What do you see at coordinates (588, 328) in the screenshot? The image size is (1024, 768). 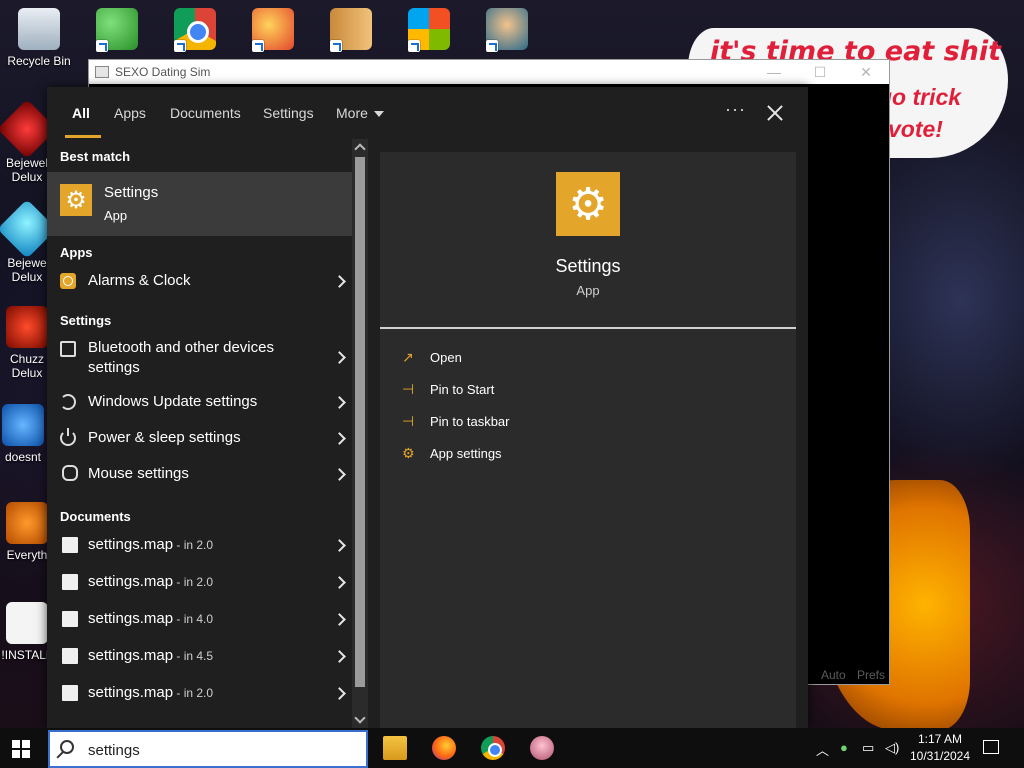 I see `detail-divider` at bounding box center [588, 328].